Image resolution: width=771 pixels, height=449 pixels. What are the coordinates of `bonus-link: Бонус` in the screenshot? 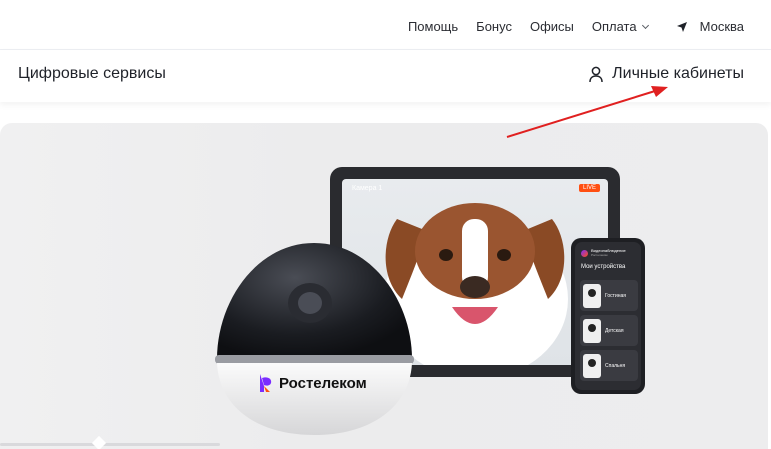 It's located at (494, 26).